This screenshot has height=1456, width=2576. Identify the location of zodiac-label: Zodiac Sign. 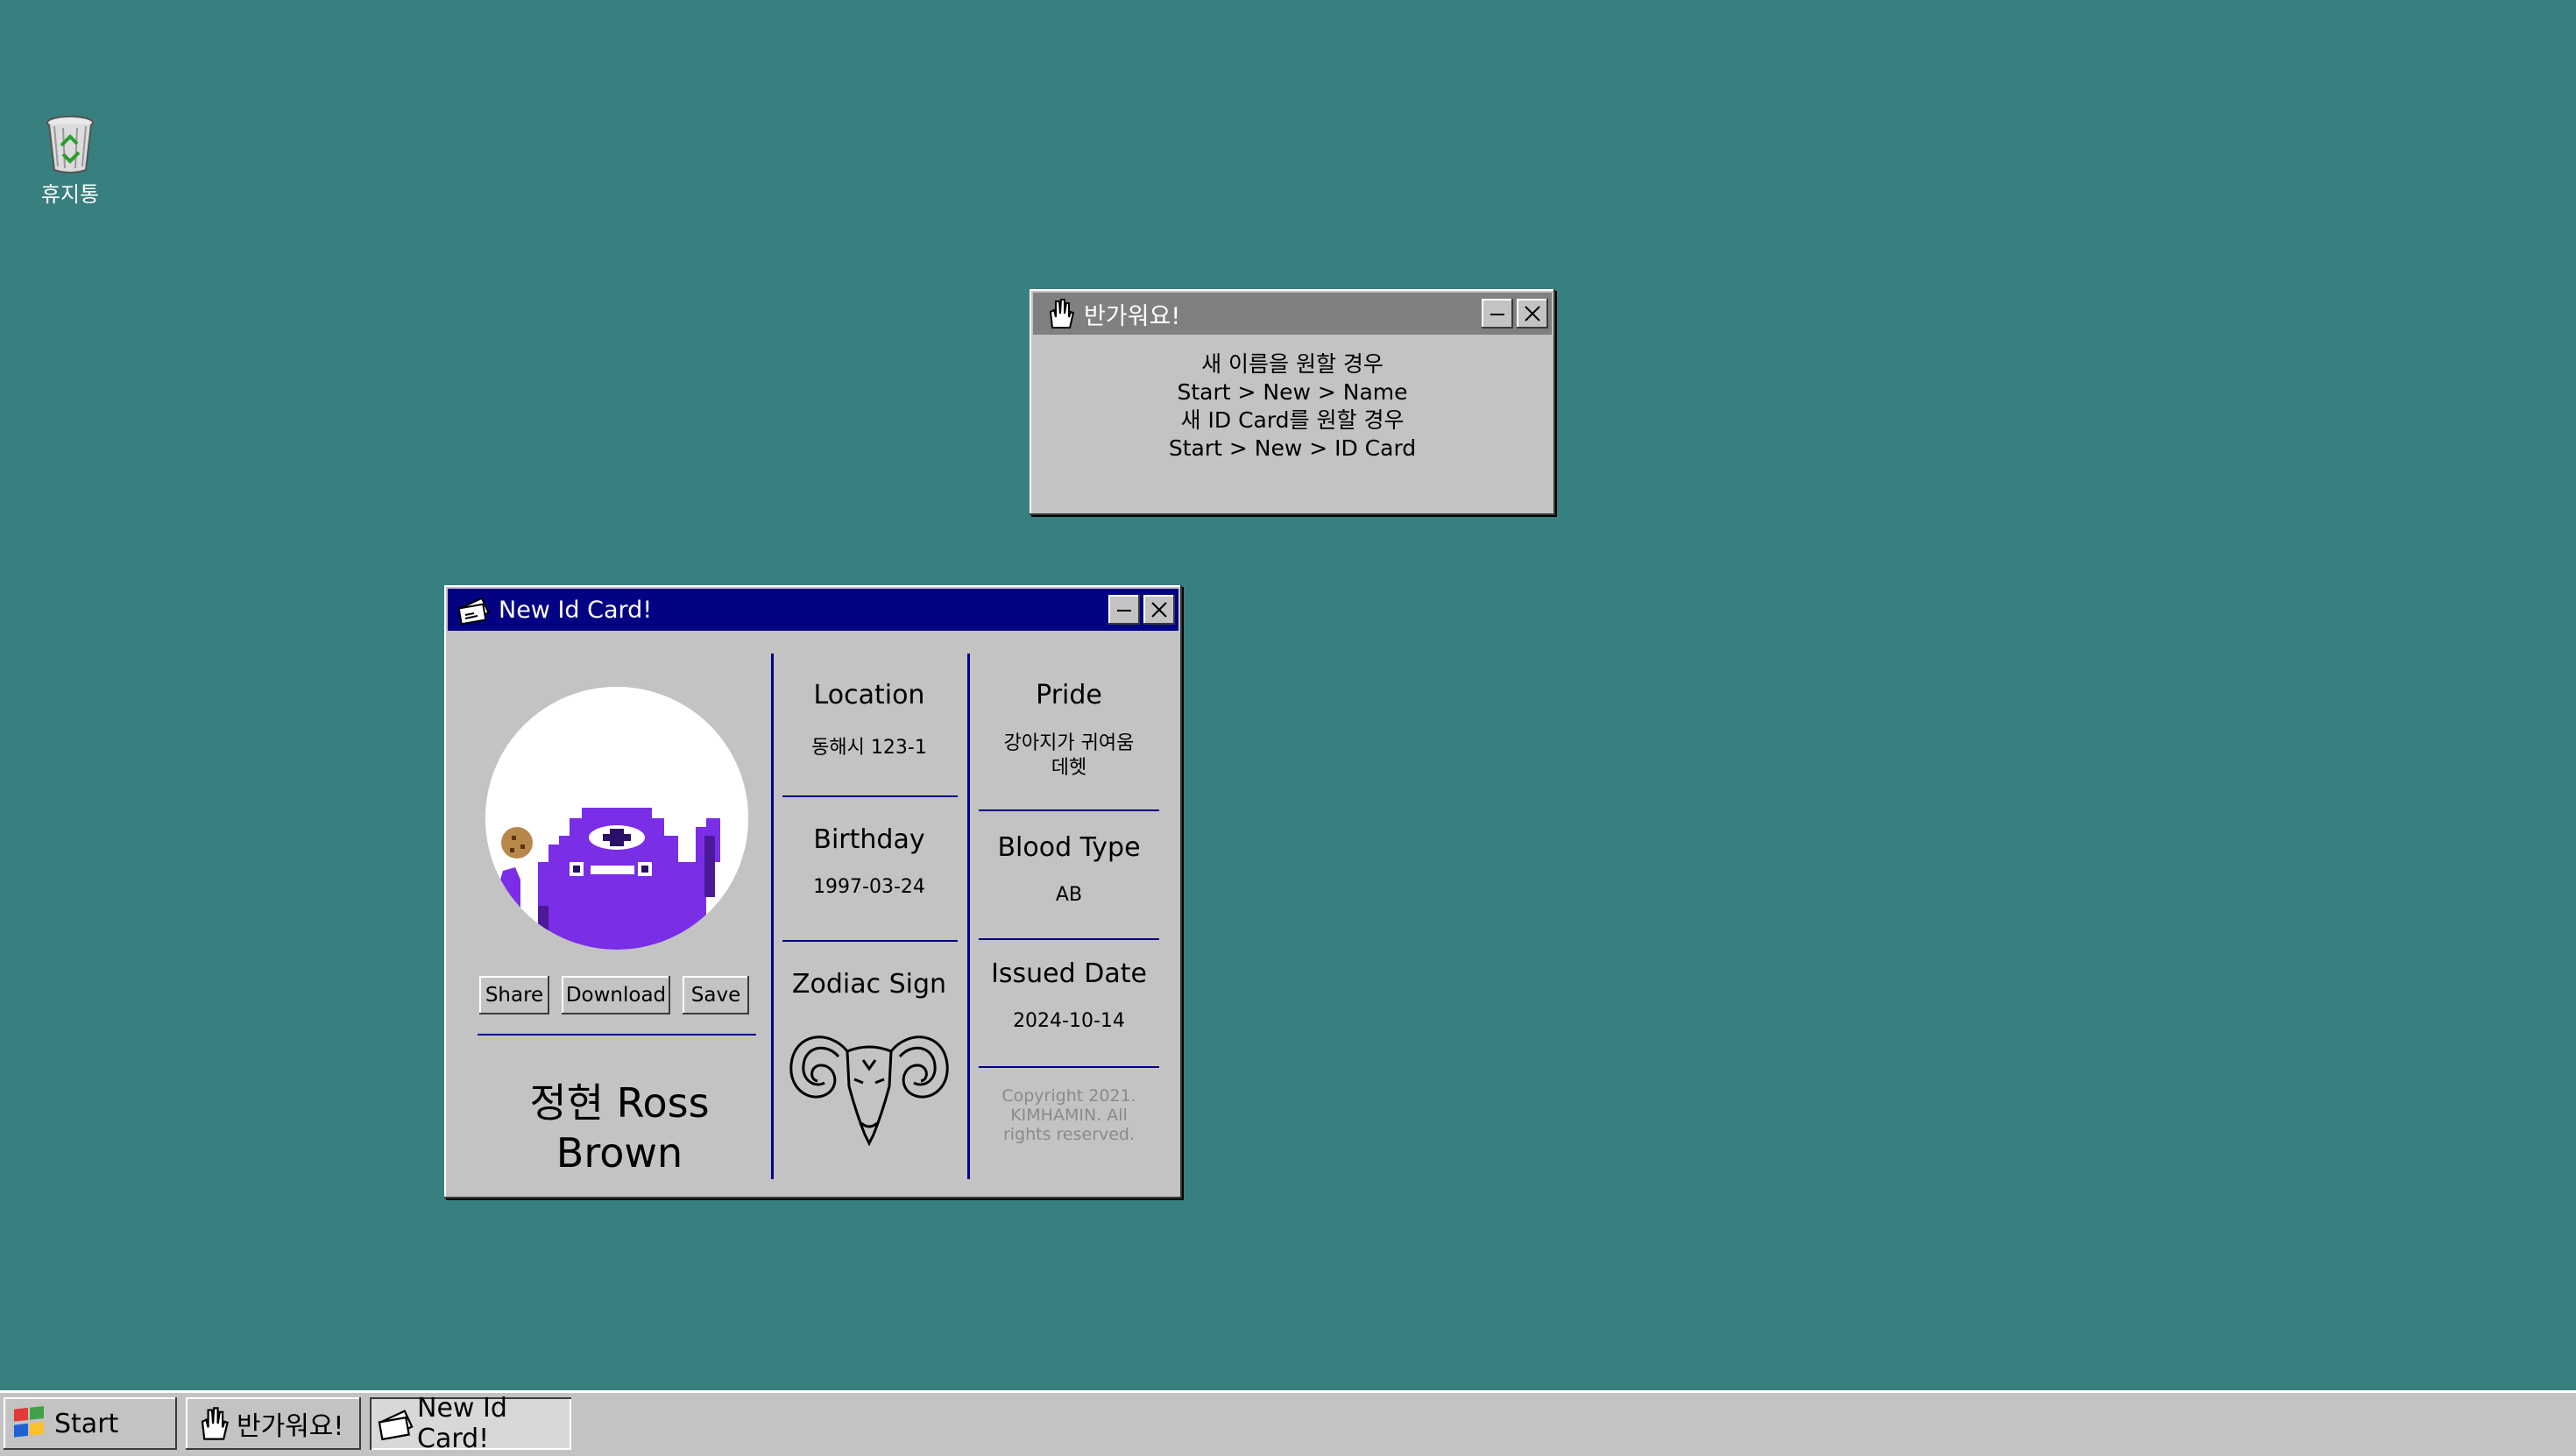
(869, 984).